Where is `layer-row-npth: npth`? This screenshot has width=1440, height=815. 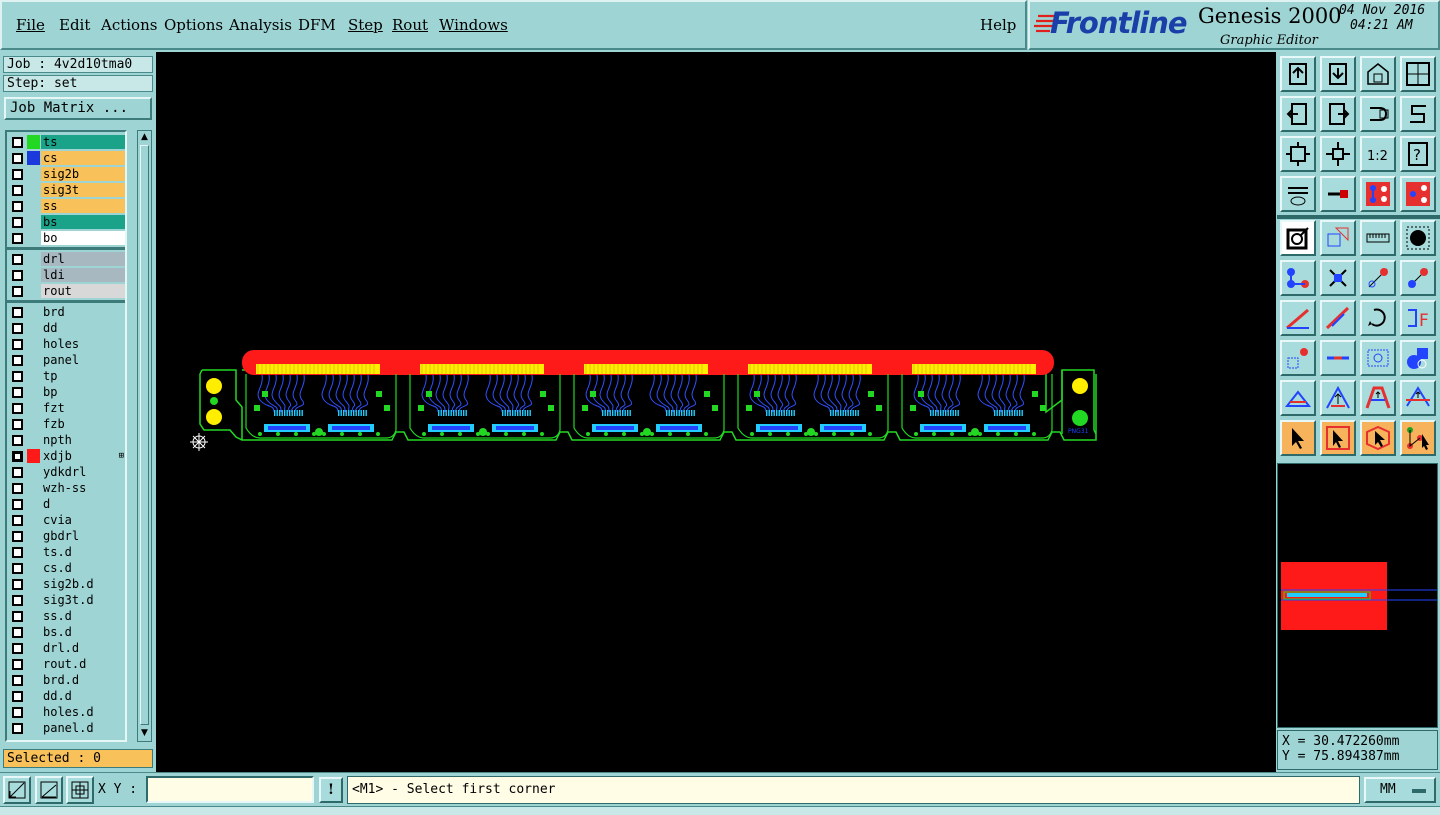 layer-row-npth: npth is located at coordinates (66, 440).